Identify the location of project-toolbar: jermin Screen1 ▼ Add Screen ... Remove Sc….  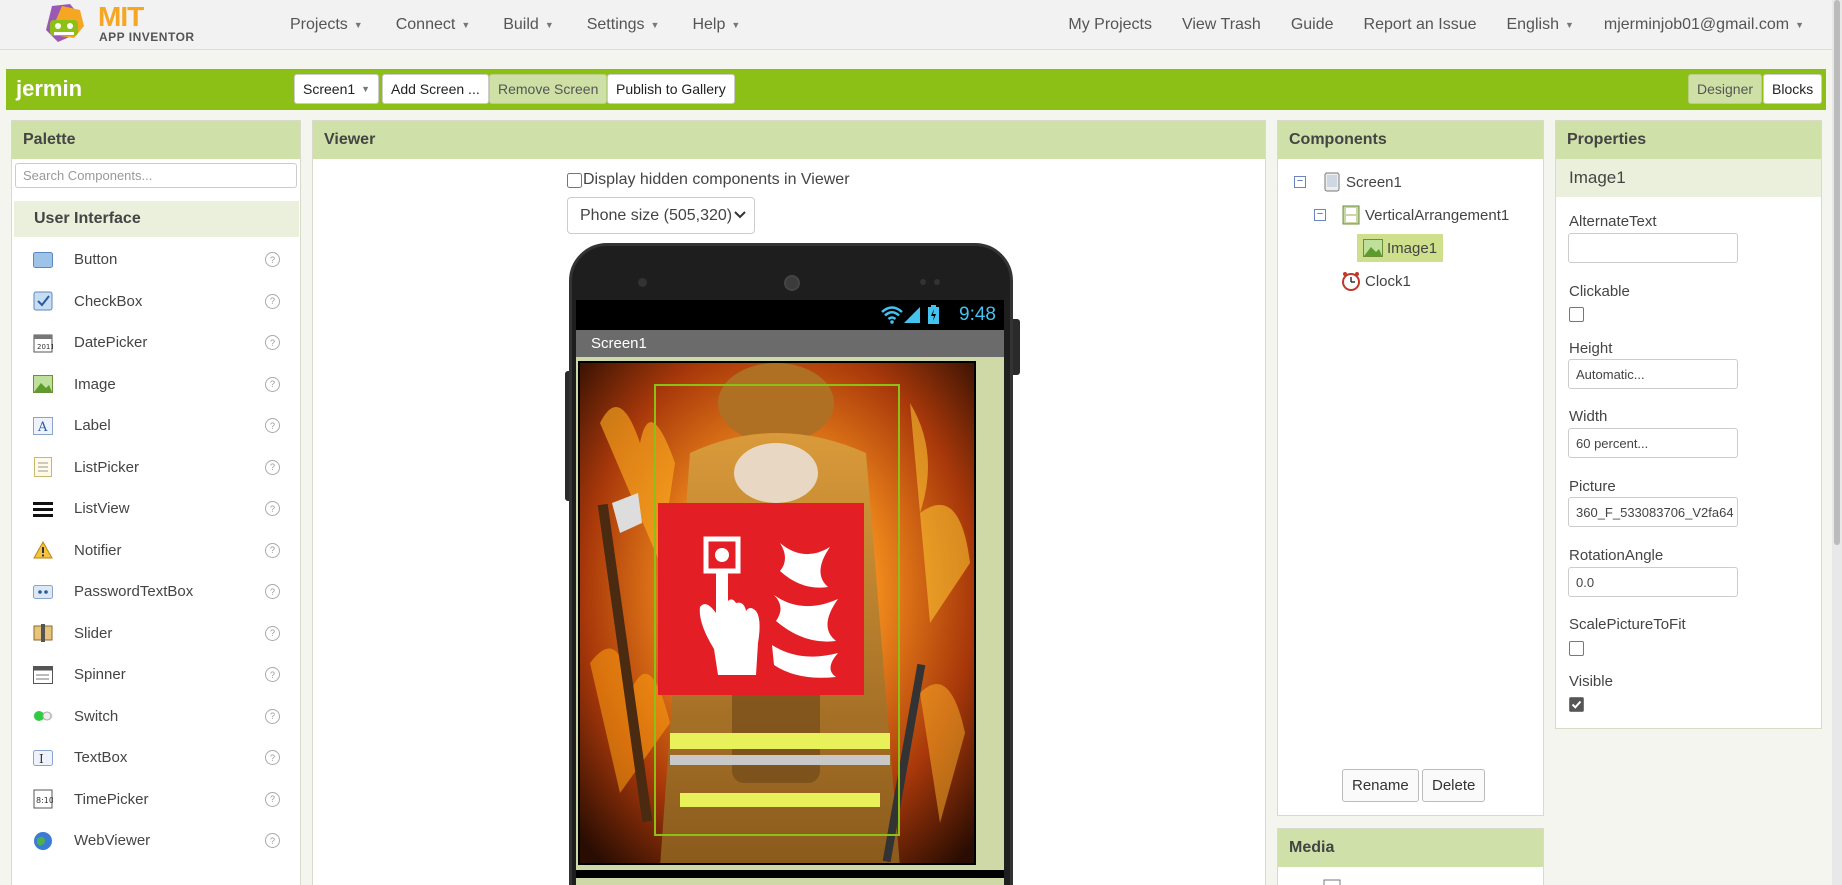
(916, 89).